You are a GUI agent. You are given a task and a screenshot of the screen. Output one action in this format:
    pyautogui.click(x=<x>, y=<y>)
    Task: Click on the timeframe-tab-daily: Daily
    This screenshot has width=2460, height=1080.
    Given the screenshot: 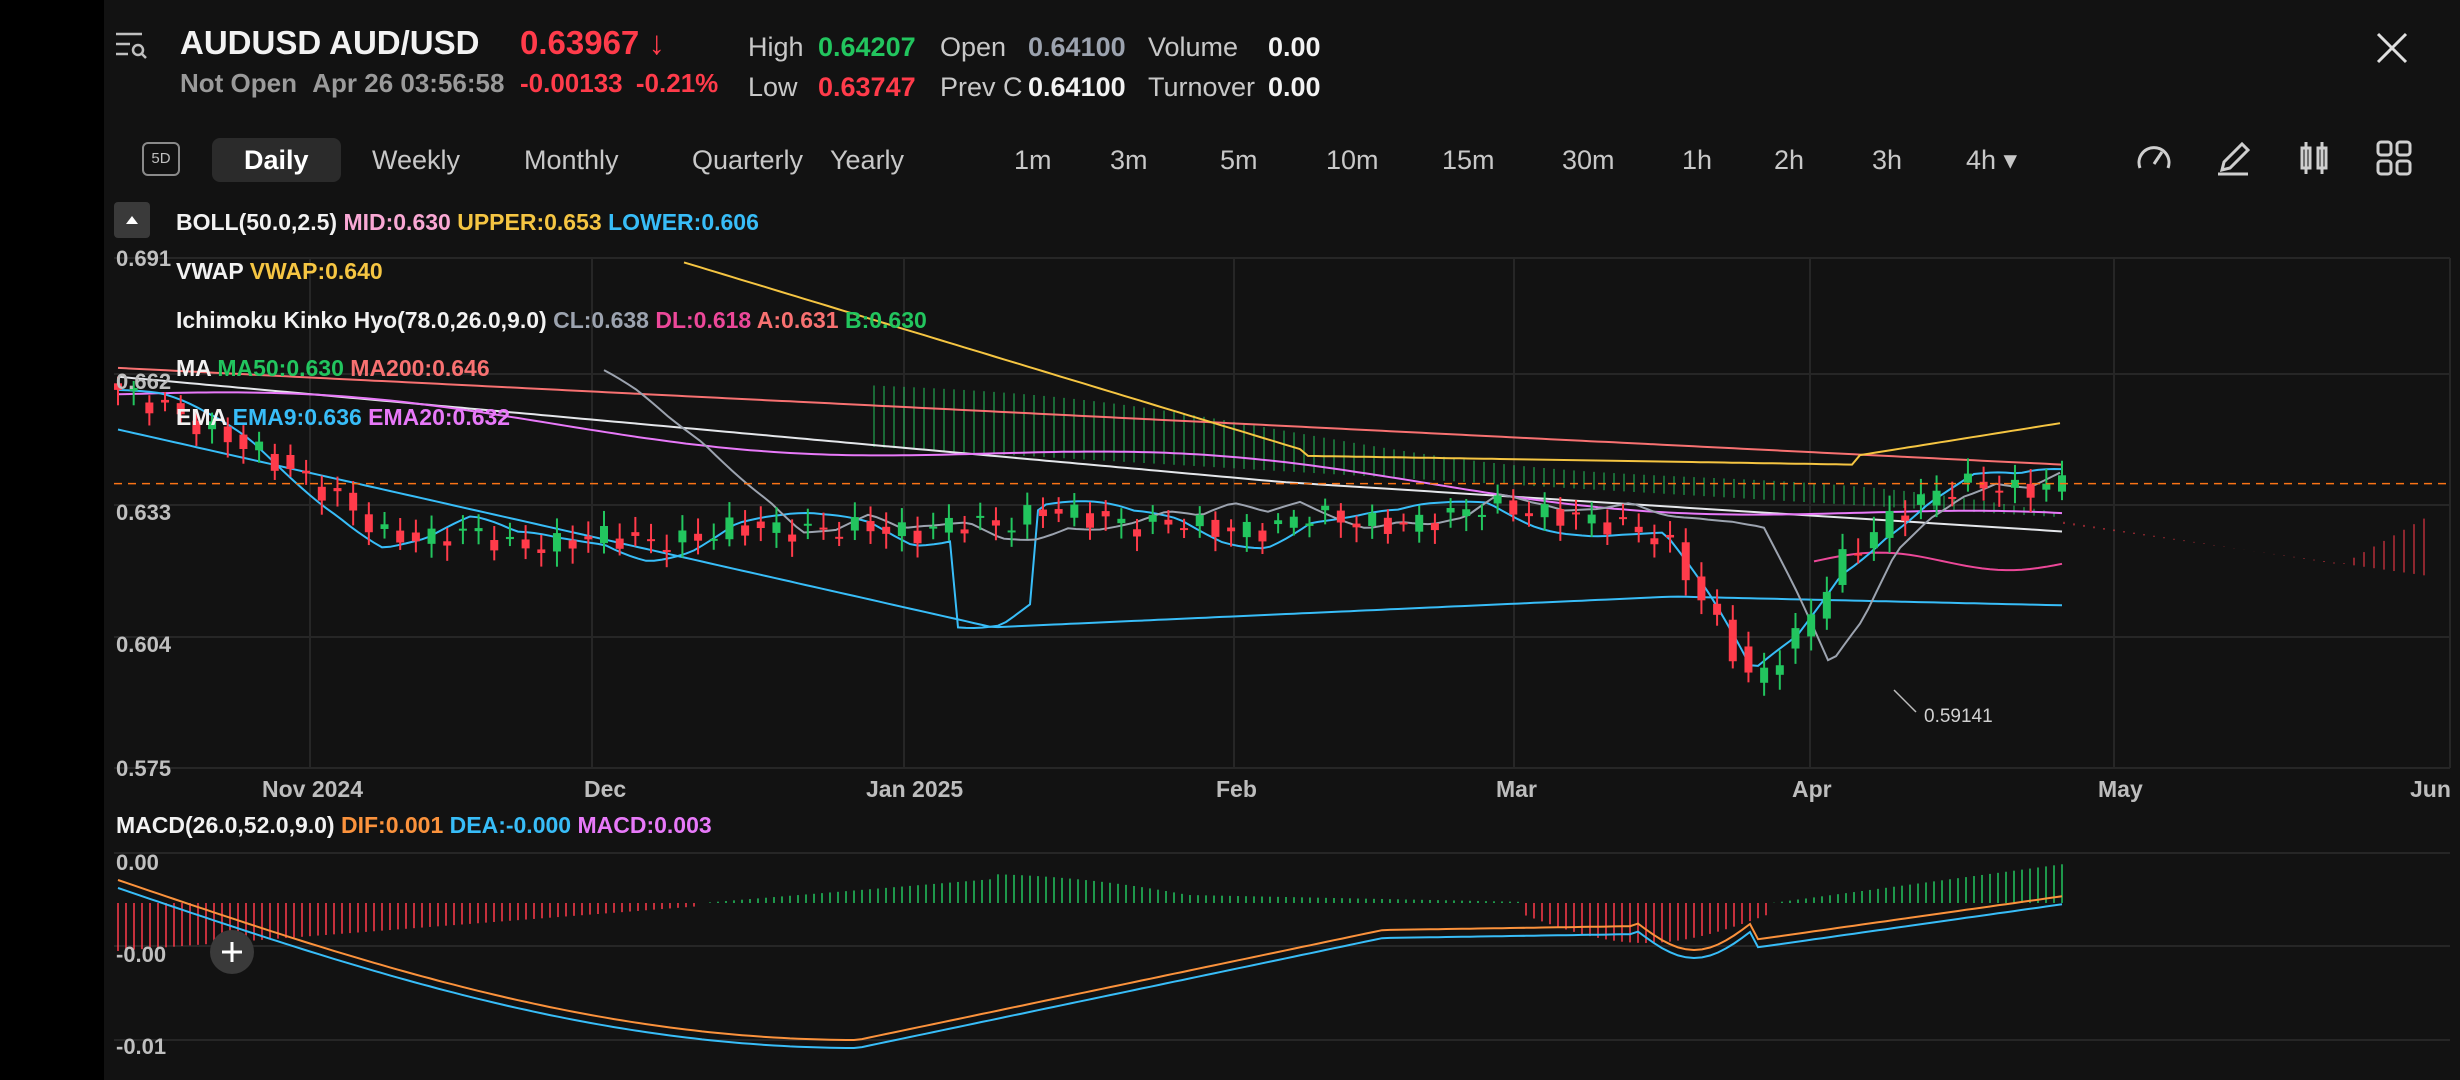 What is the action you would take?
    pyautogui.click(x=276, y=160)
    